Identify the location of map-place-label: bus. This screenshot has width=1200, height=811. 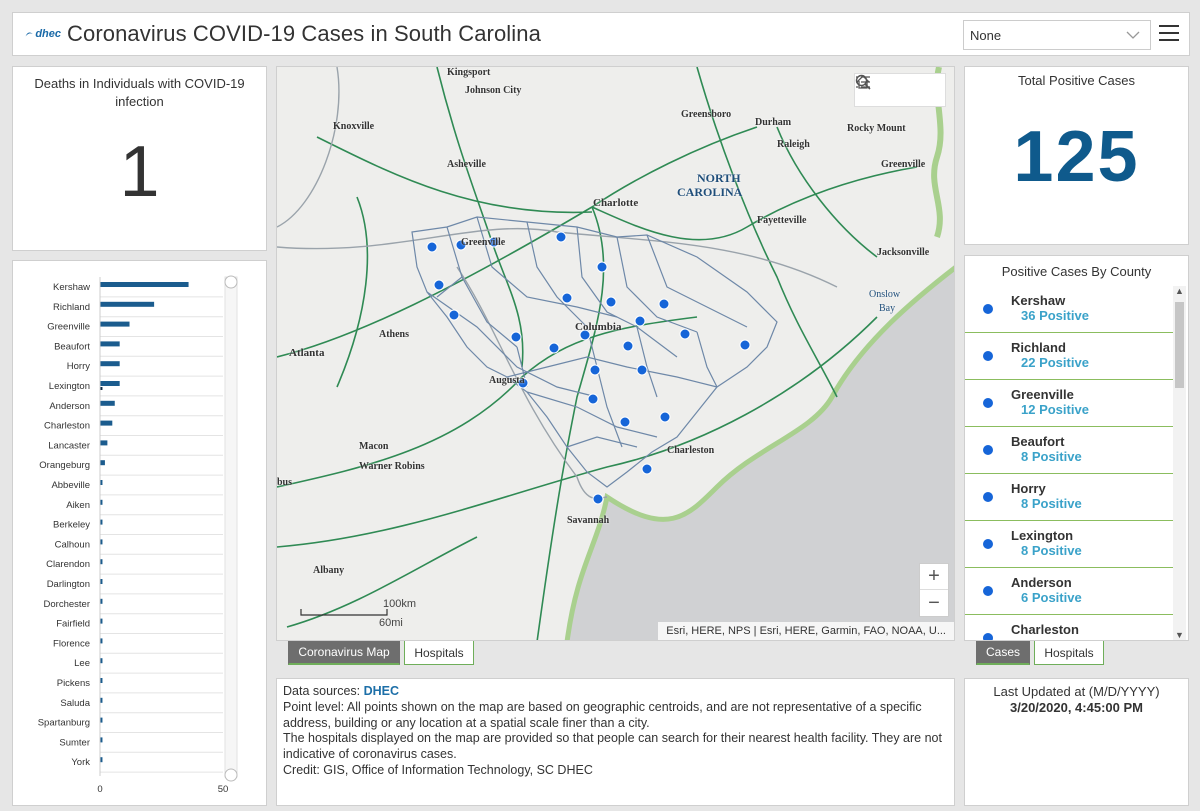
(285, 482).